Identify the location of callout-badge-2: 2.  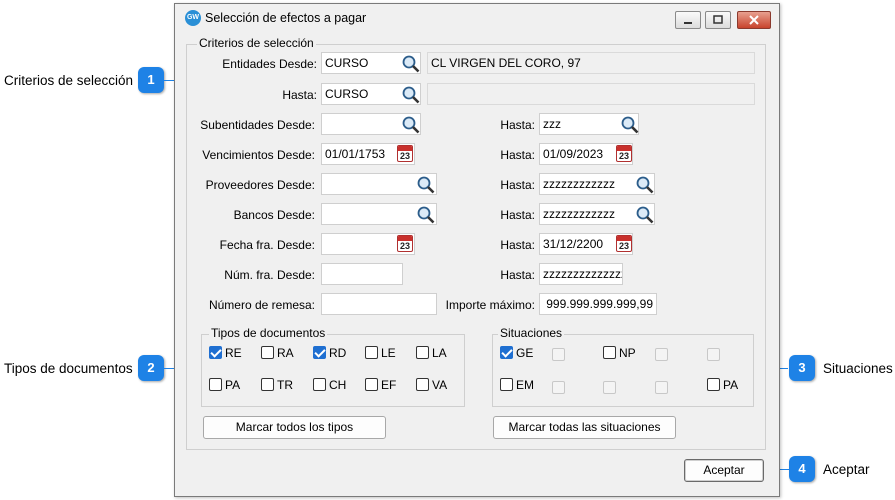
(151, 368).